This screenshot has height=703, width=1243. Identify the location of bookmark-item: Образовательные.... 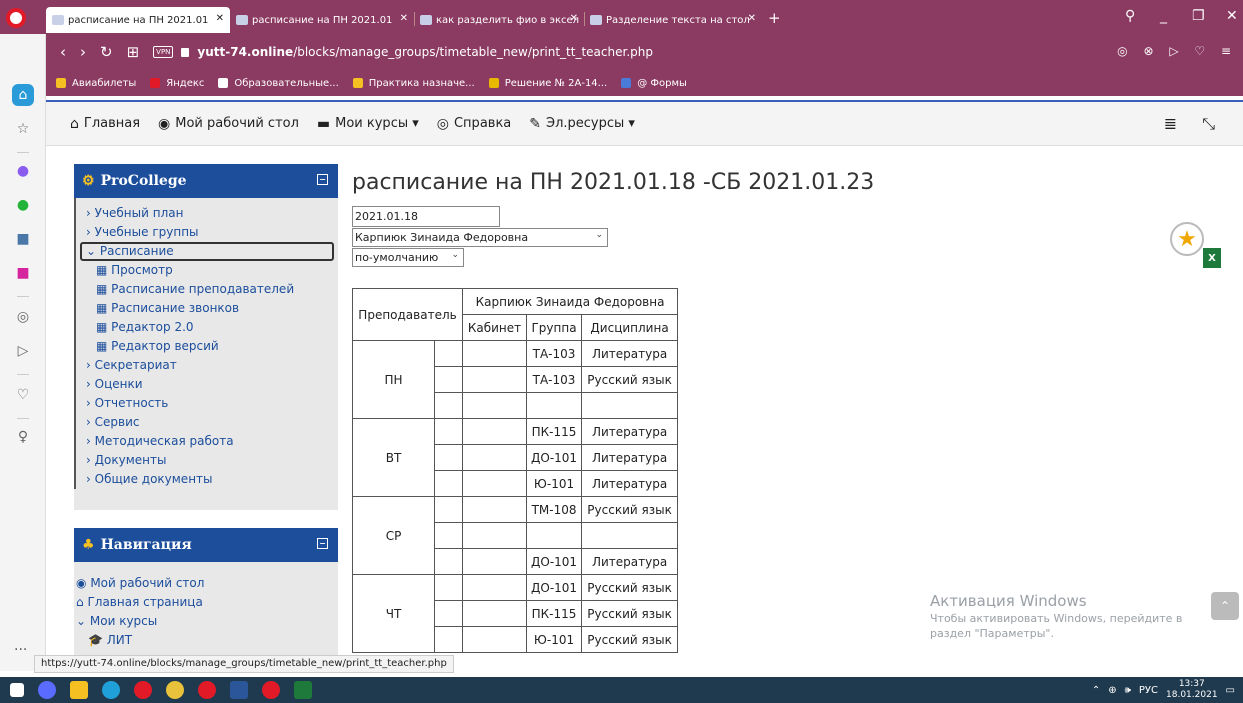
(278, 83).